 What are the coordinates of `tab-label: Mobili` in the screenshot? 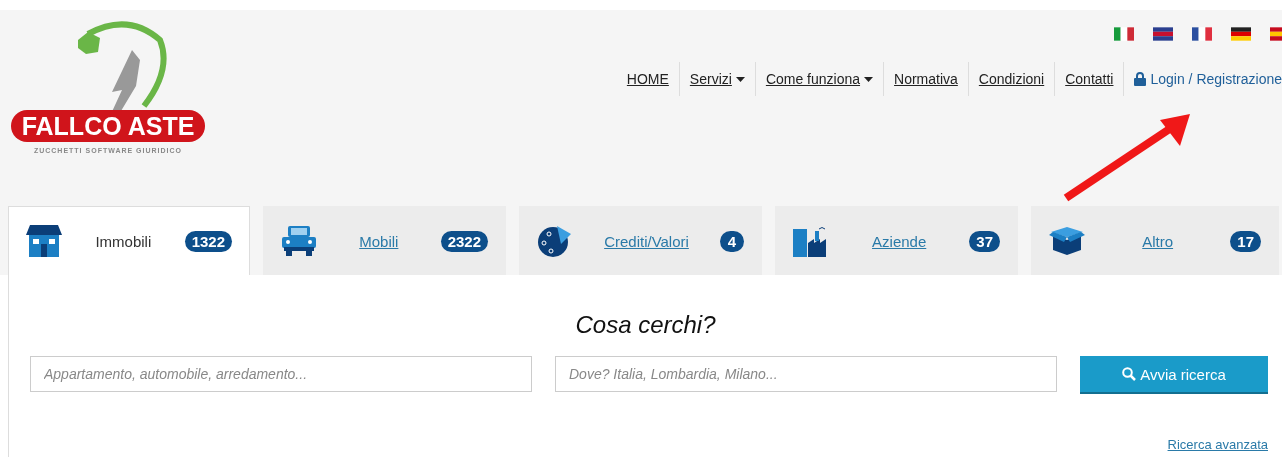 It's located at (379, 241).